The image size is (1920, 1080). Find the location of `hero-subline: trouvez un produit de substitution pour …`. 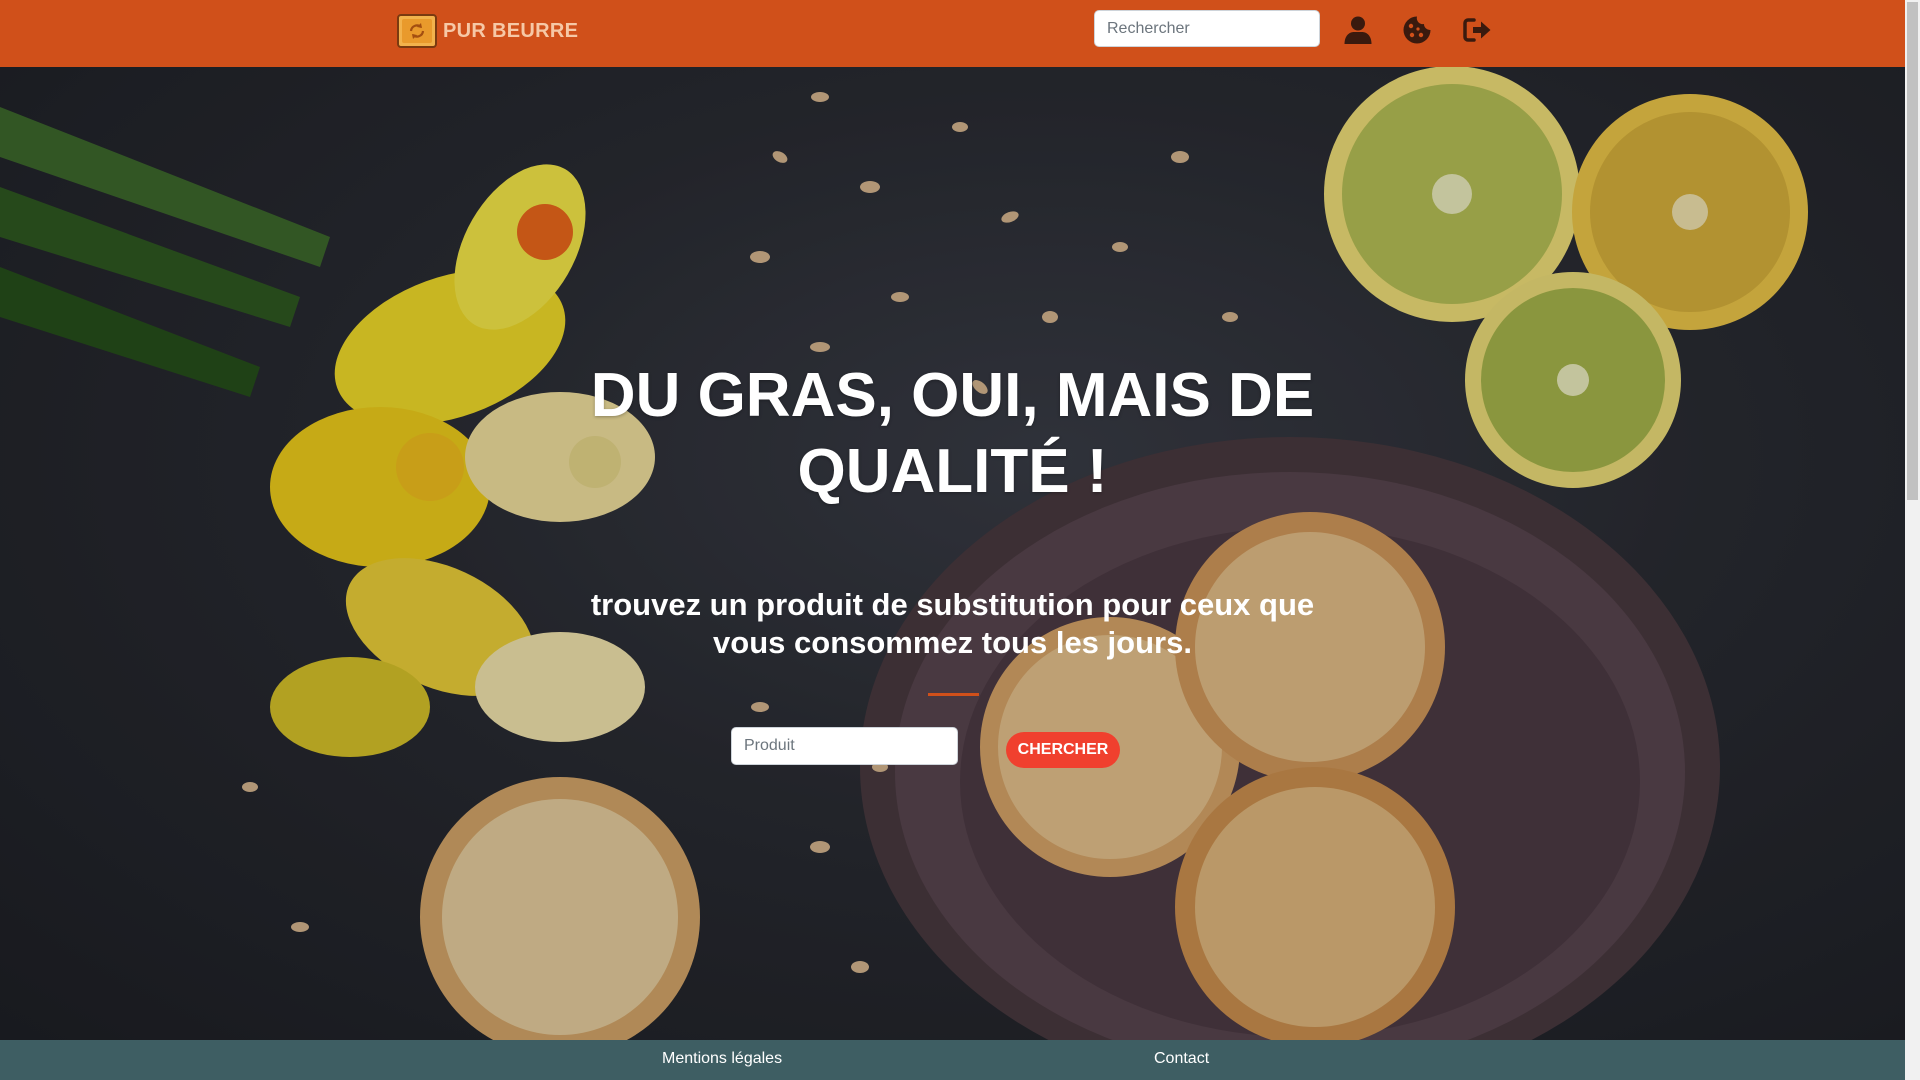

hero-subline: trouvez un produit de substitution pour … is located at coordinates (952, 623).